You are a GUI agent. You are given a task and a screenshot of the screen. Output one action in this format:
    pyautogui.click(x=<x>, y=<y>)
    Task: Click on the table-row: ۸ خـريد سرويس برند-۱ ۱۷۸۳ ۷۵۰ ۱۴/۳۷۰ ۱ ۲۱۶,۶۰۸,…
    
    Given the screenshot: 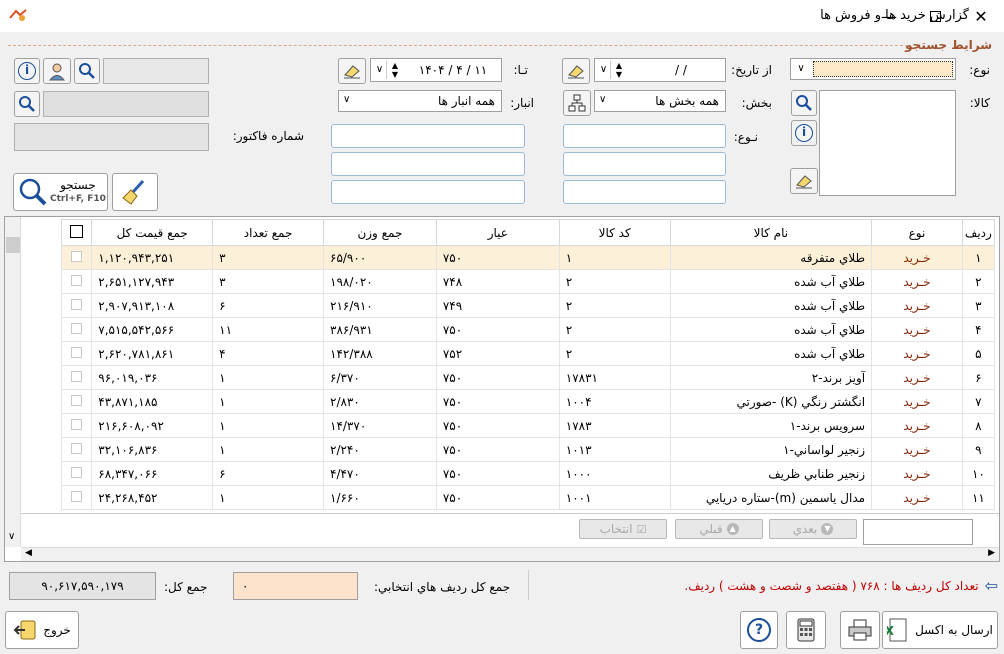 What is the action you would take?
    pyautogui.click(x=528, y=425)
    